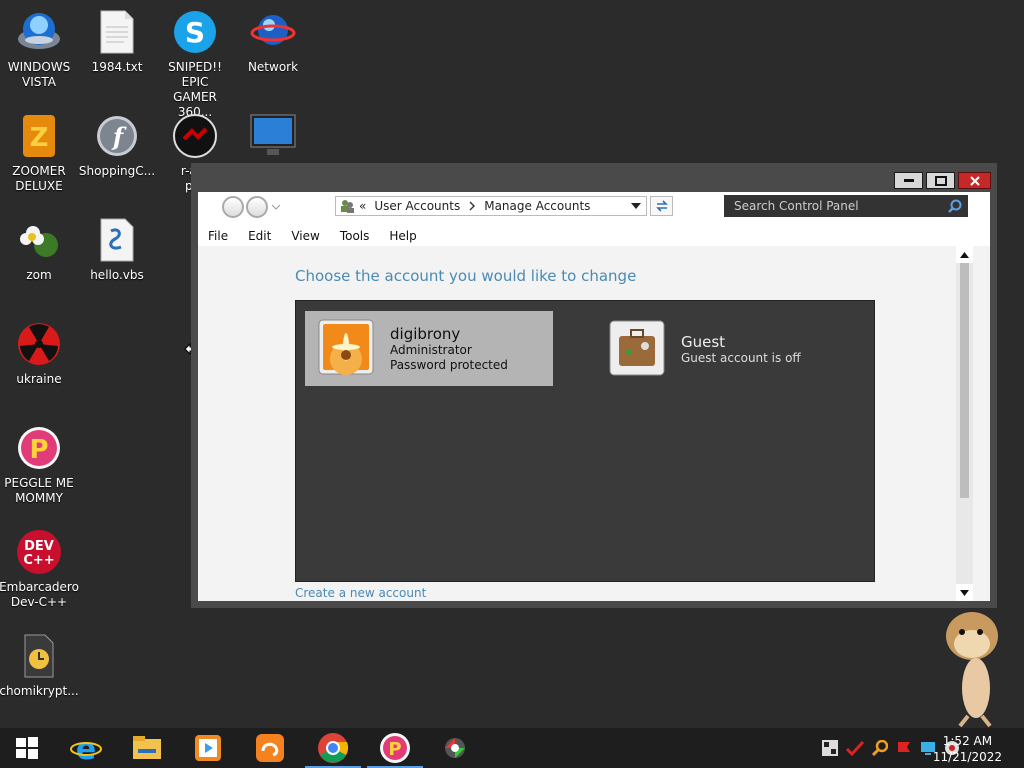 This screenshot has width=1024, height=768. Describe the element at coordinates (360, 593) in the screenshot. I see `create-account-link: Create a new account` at that location.